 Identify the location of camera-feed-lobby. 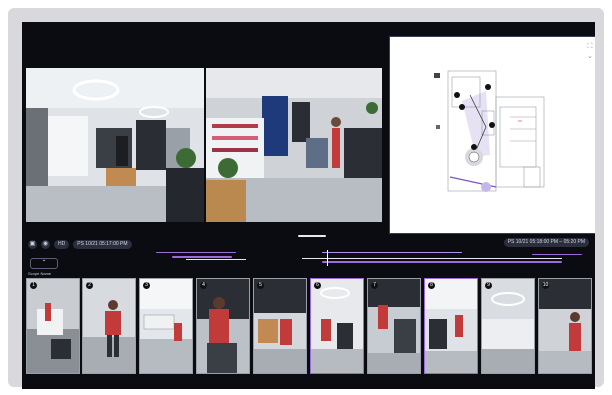
(115, 145).